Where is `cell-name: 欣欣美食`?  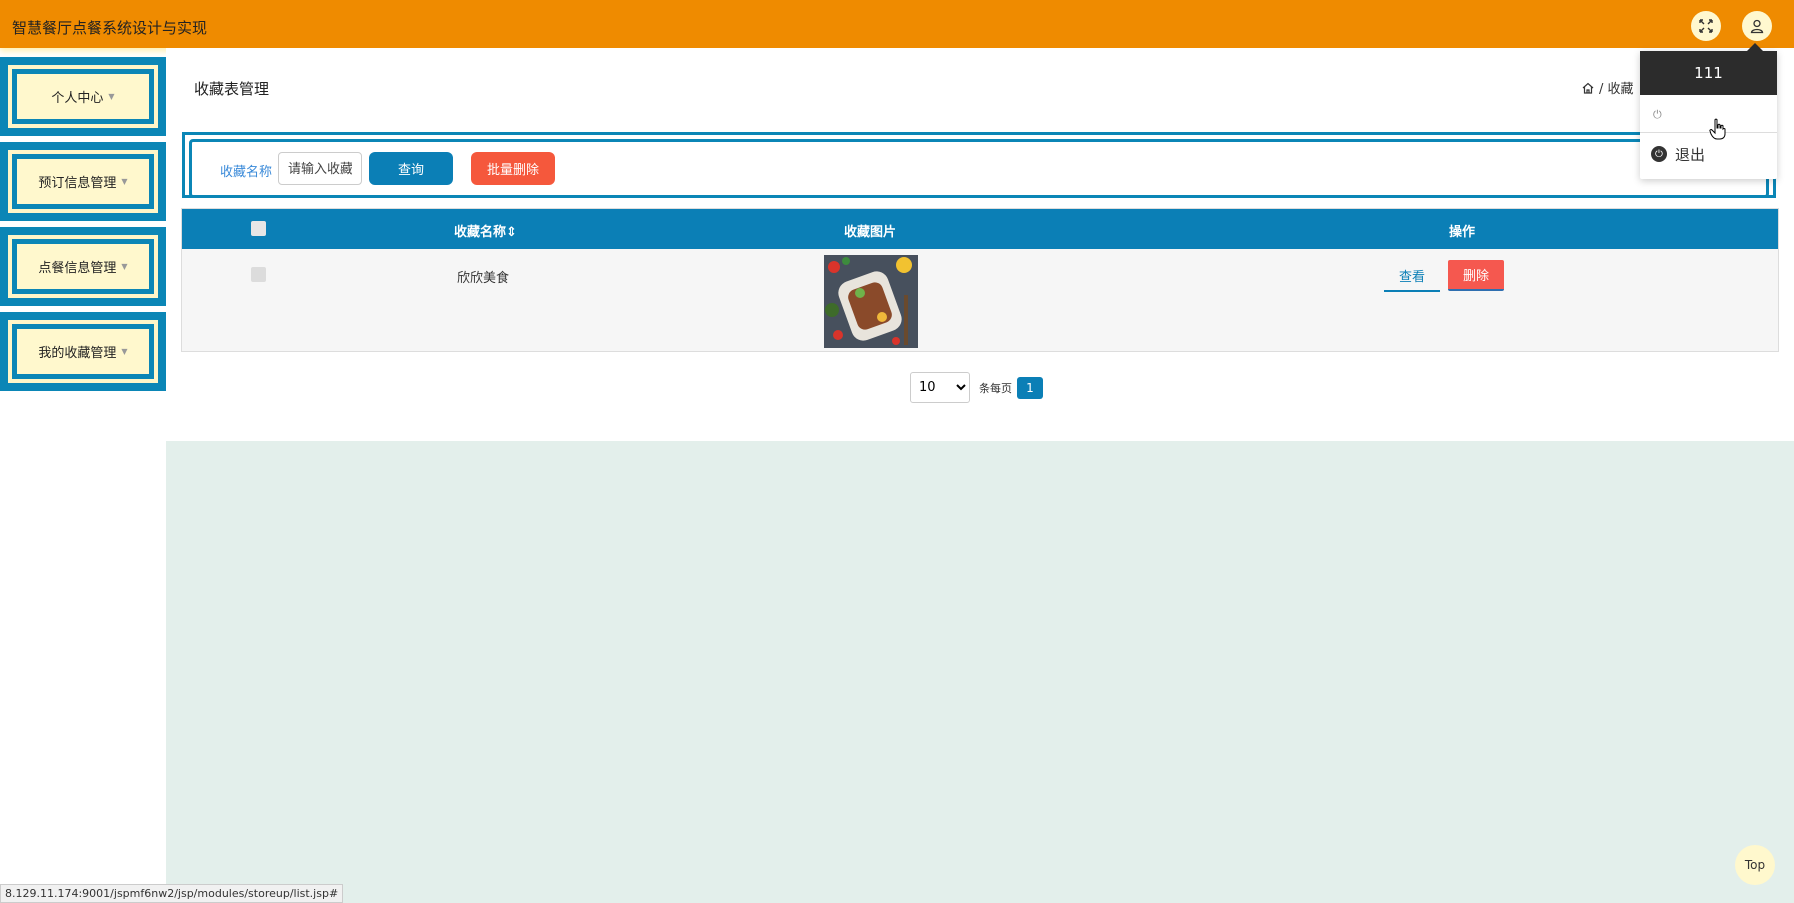 cell-name: 欣欣美食 is located at coordinates (483, 278).